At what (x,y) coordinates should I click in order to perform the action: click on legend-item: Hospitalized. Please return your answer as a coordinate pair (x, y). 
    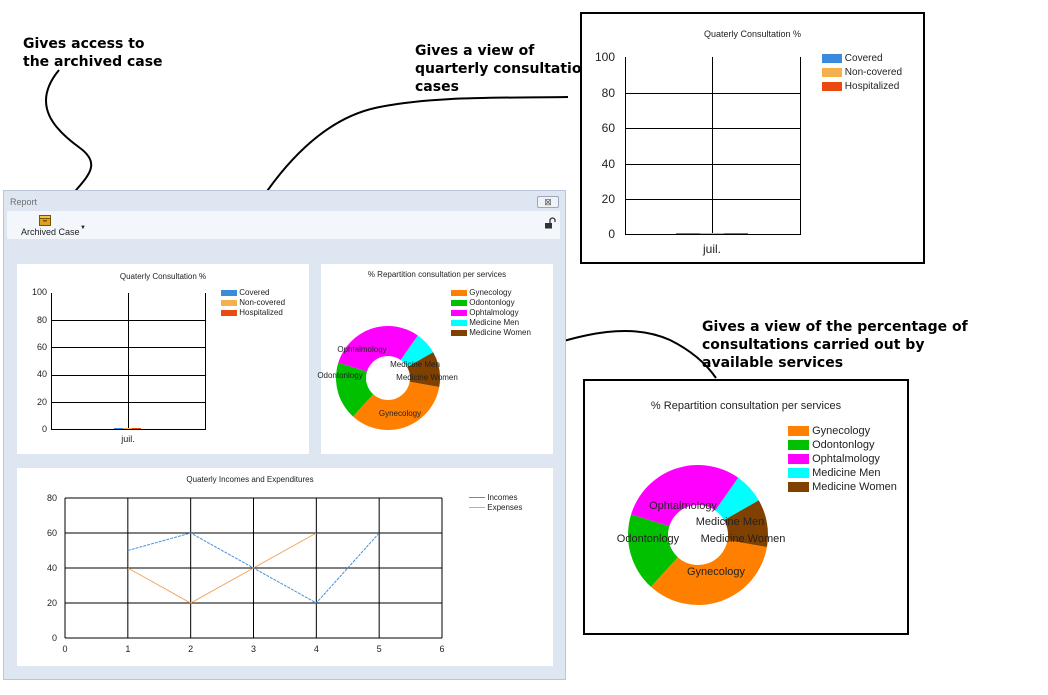
    Looking at the image, I should click on (252, 312).